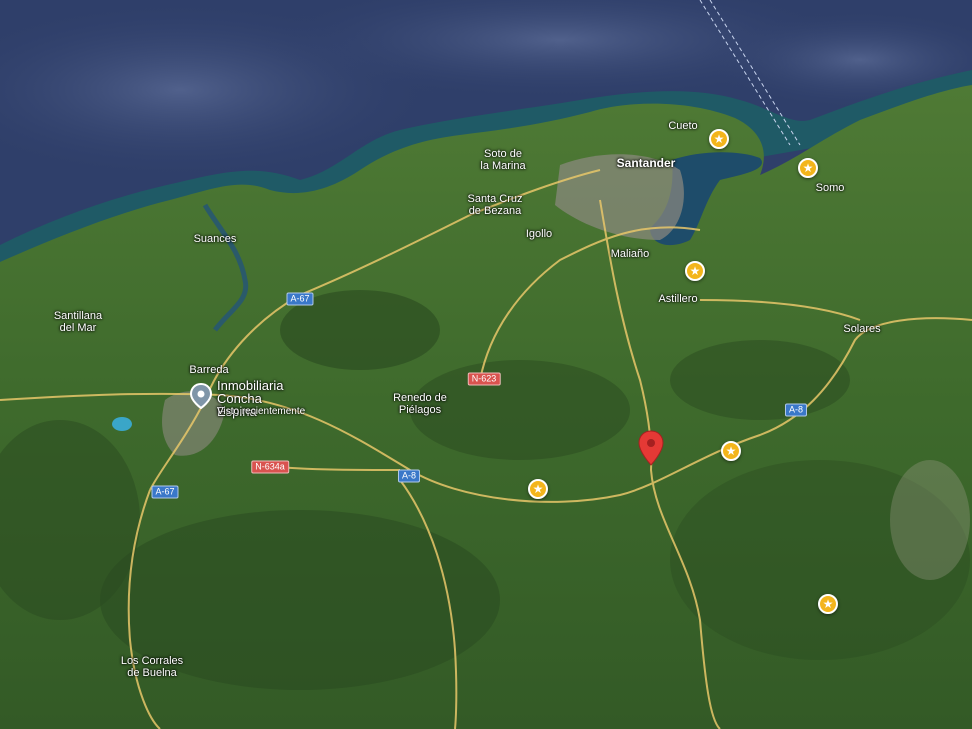 The width and height of the screenshot is (972, 729). I want to click on saved-place-subtitle: Visto recientemente, so click(261, 411).